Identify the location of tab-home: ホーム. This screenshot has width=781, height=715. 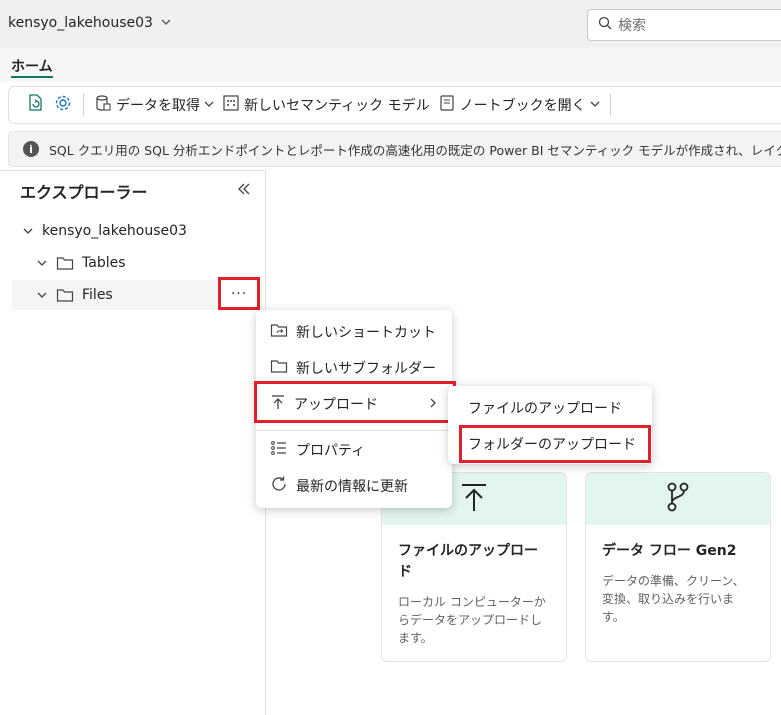
(32, 66).